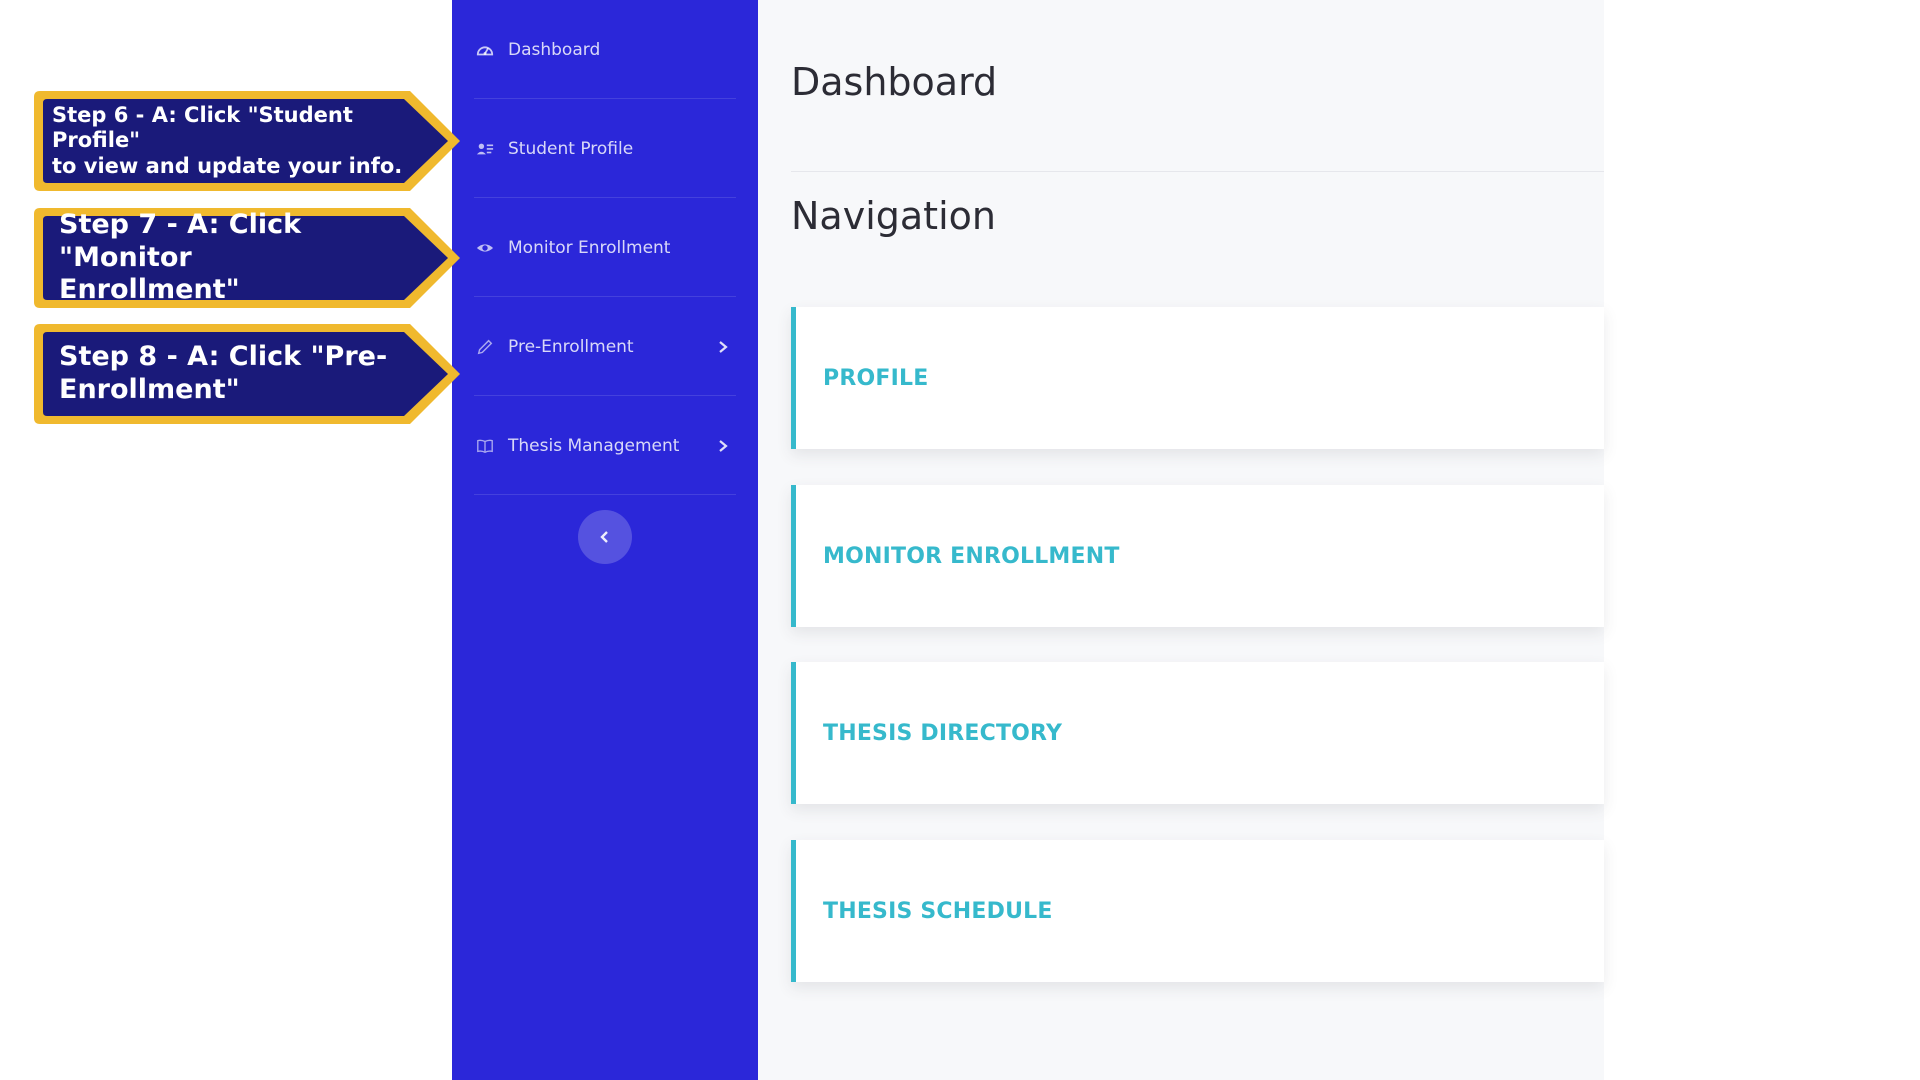 This screenshot has width=1920, height=1080. I want to click on divider, so click(1197, 171).